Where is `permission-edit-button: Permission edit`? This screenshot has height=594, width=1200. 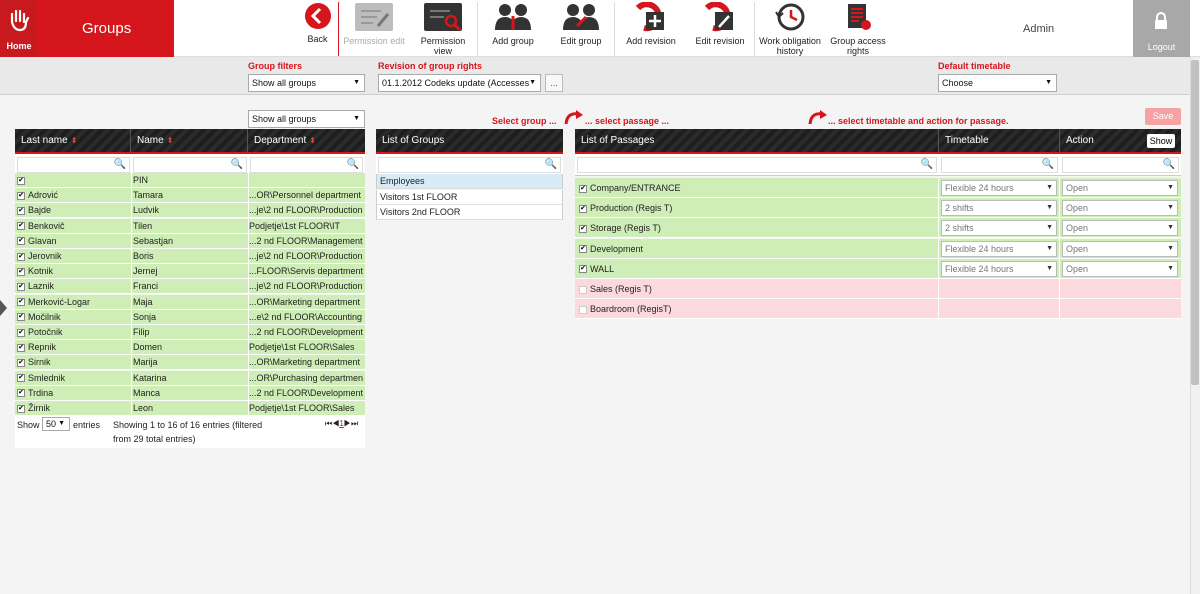
permission-edit-button: Permission edit is located at coordinates (374, 29).